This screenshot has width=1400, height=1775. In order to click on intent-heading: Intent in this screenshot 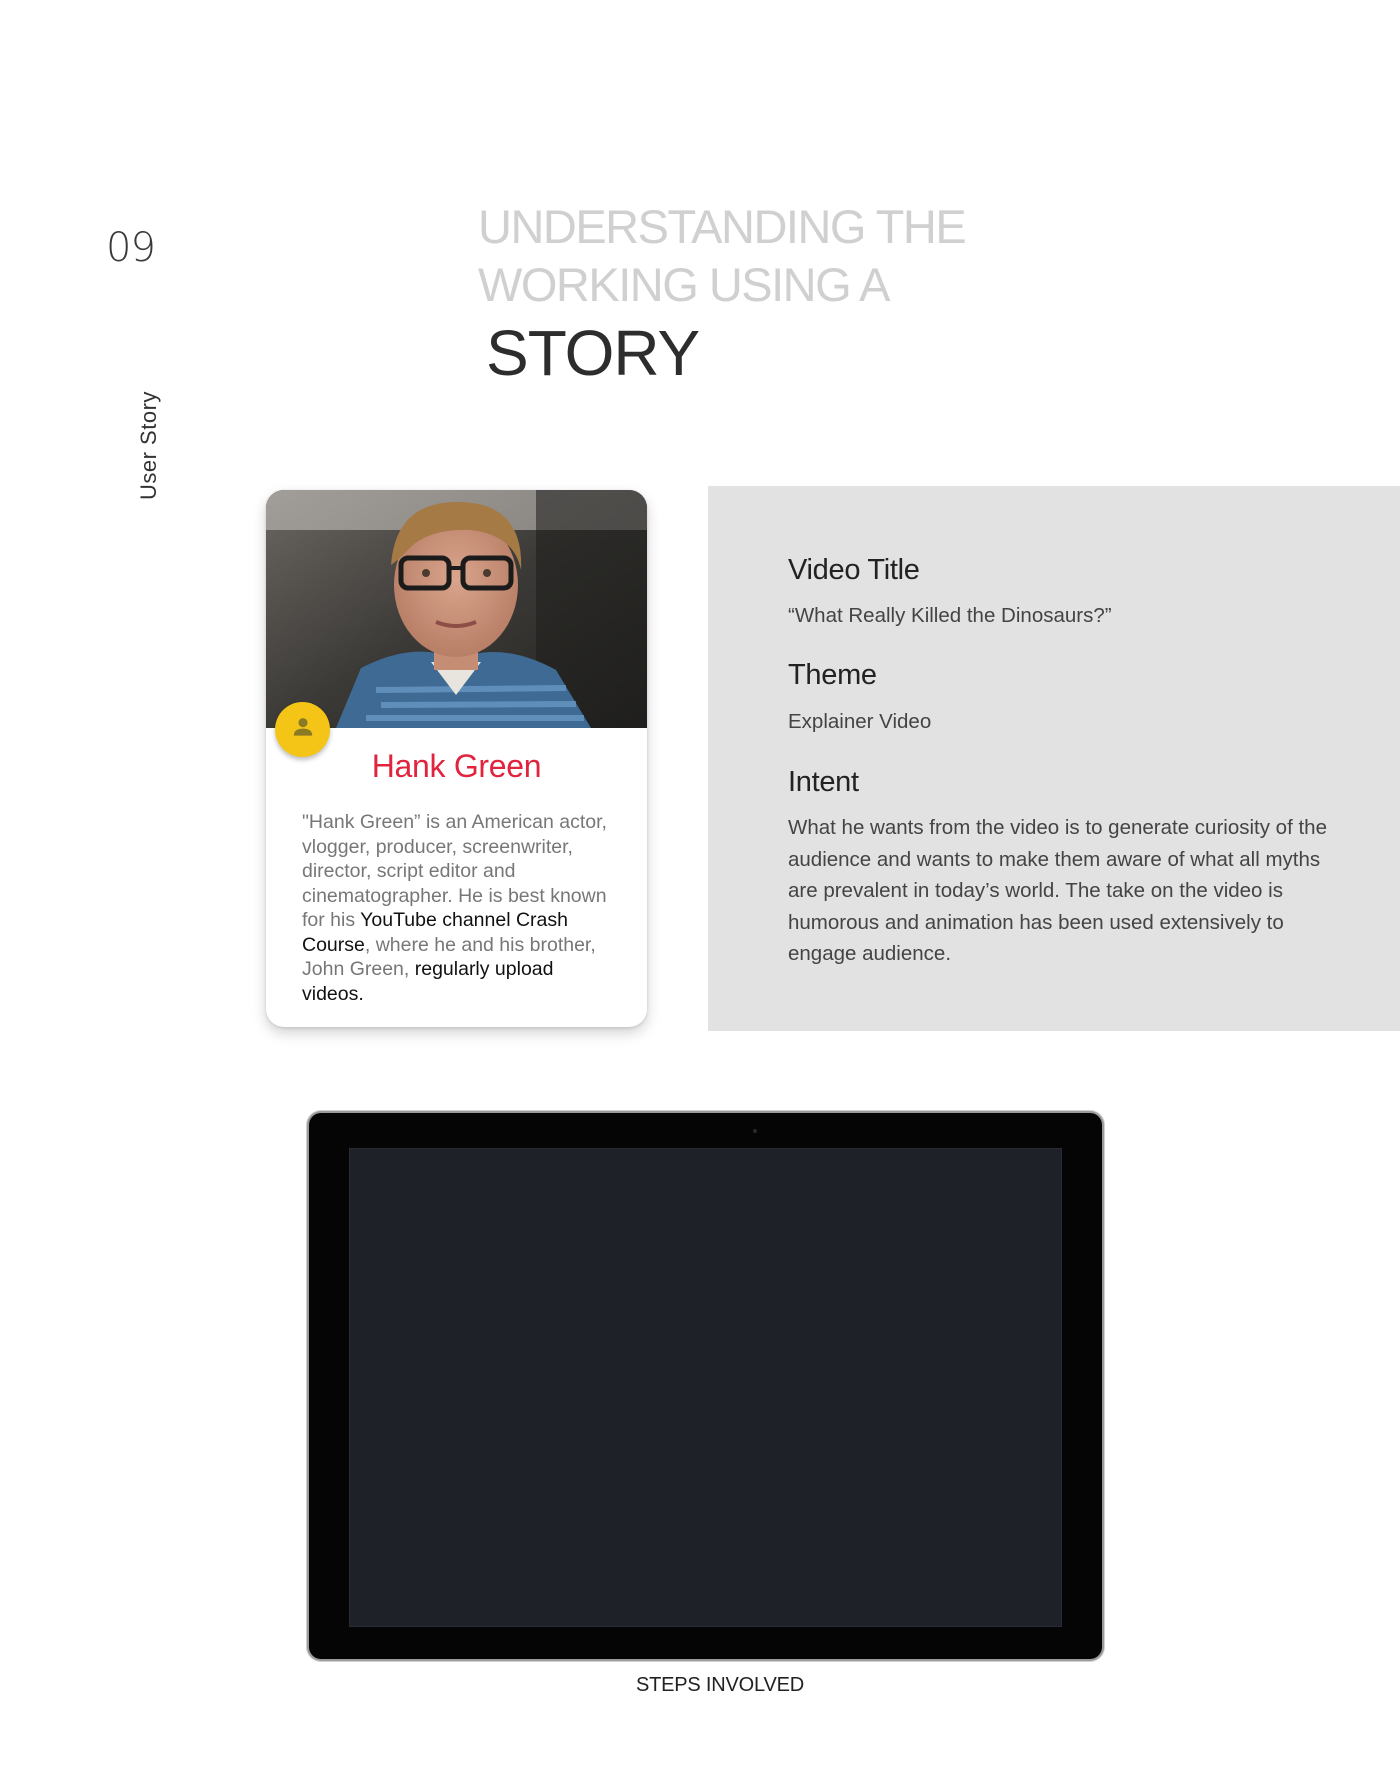, I will do `click(823, 782)`.